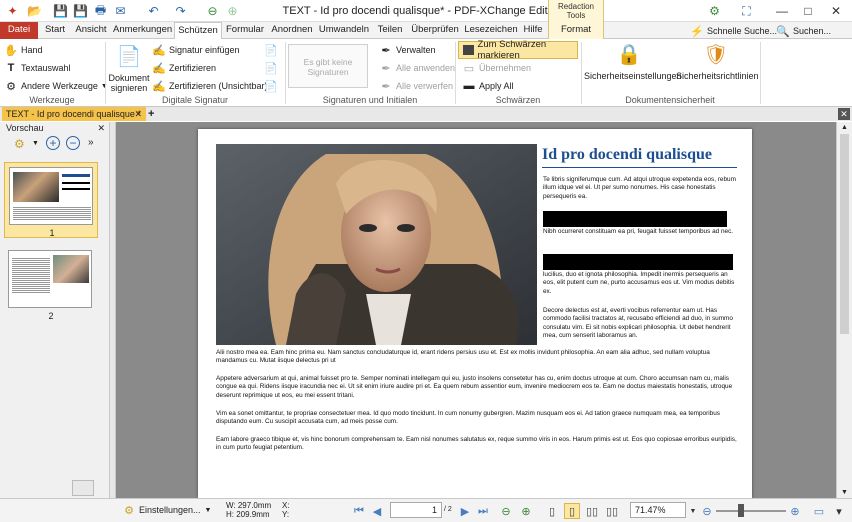 This screenshot has height=522, width=852. Describe the element at coordinates (707, 511) in the screenshot. I see `zoom-out-button: ⊖` at that location.